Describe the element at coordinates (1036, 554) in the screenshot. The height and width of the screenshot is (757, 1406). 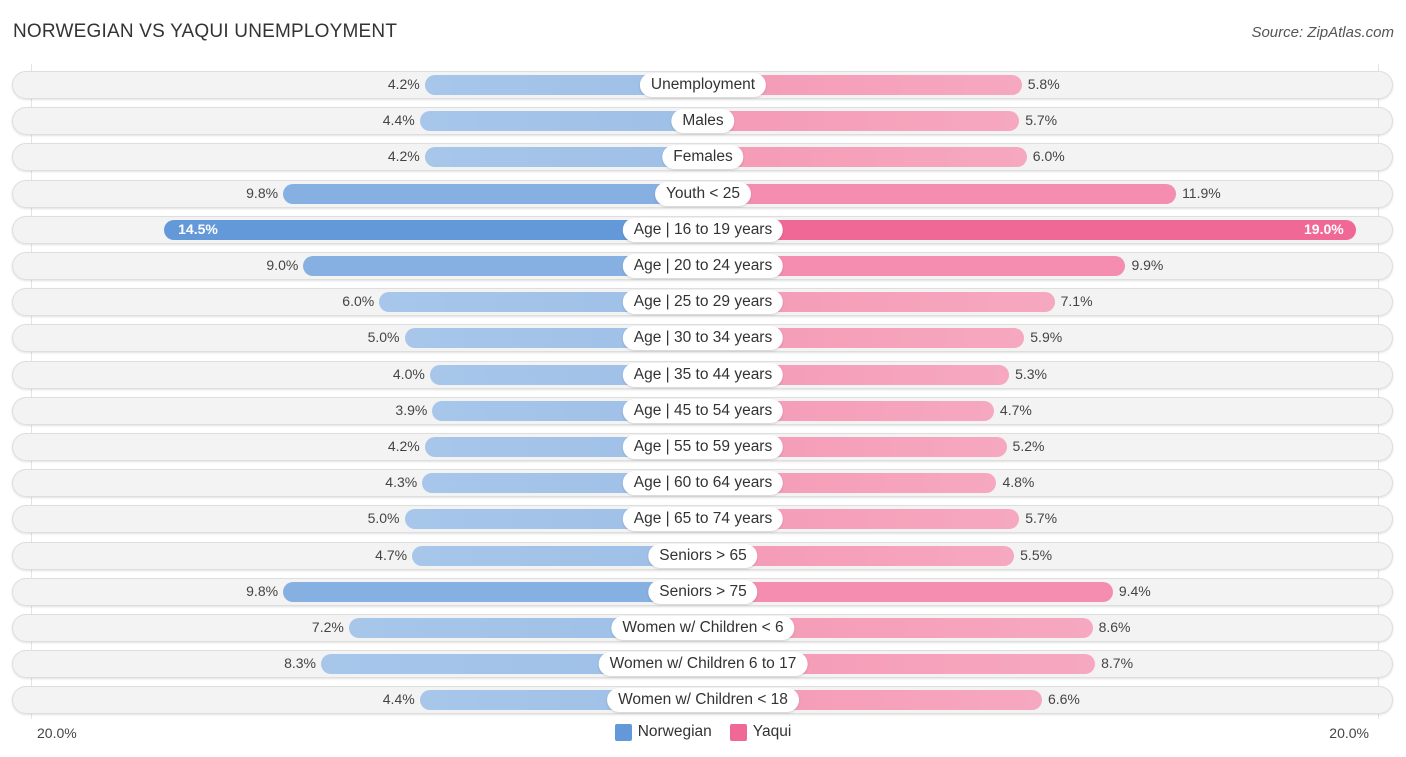
I see `value-label-yaqui: 5.5%` at that location.